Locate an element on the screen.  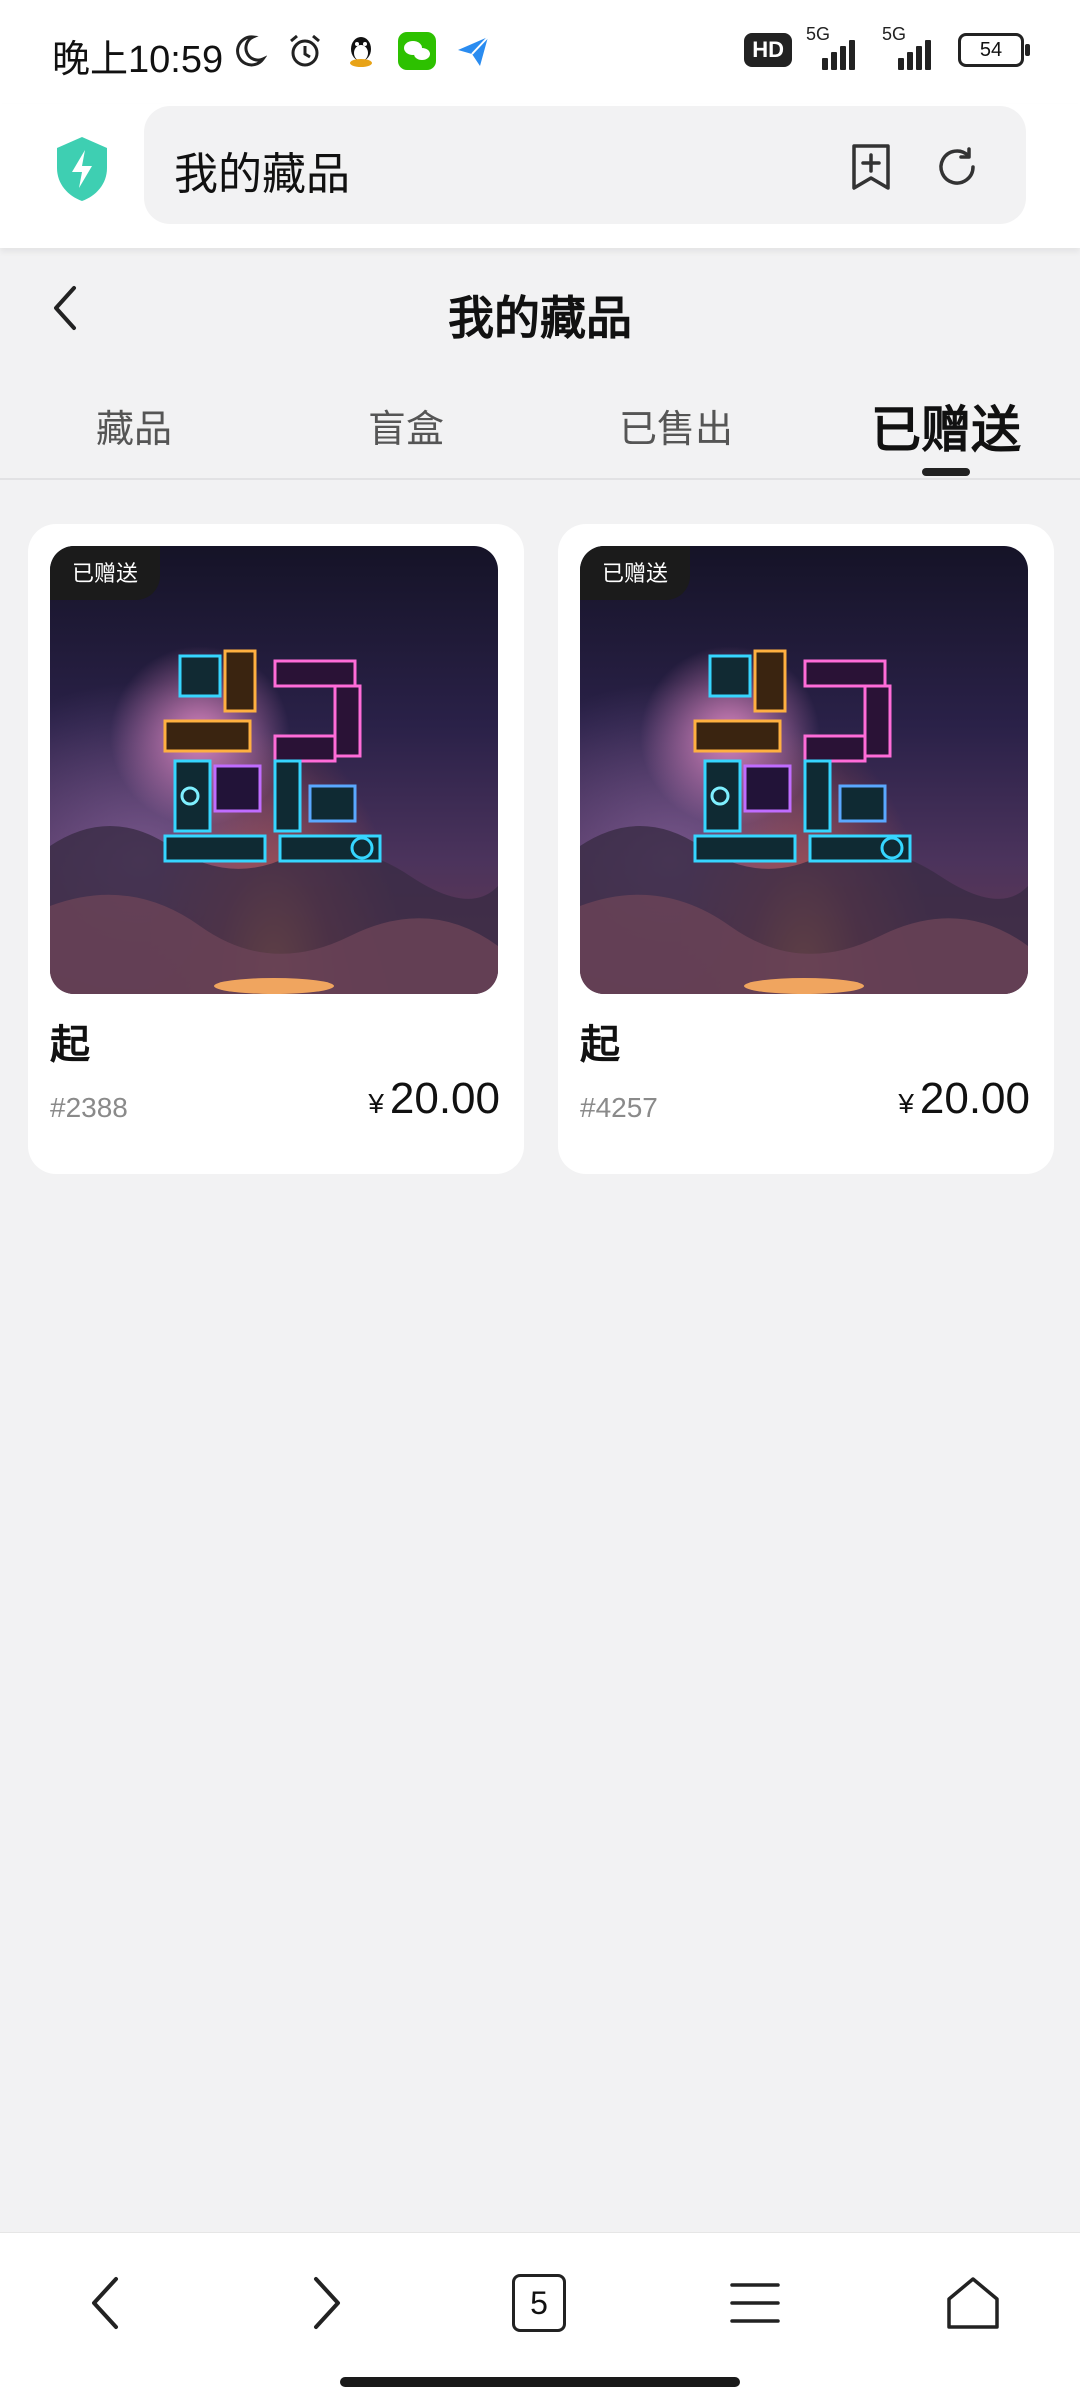
active-tab-indicator is located at coordinates (946, 472).